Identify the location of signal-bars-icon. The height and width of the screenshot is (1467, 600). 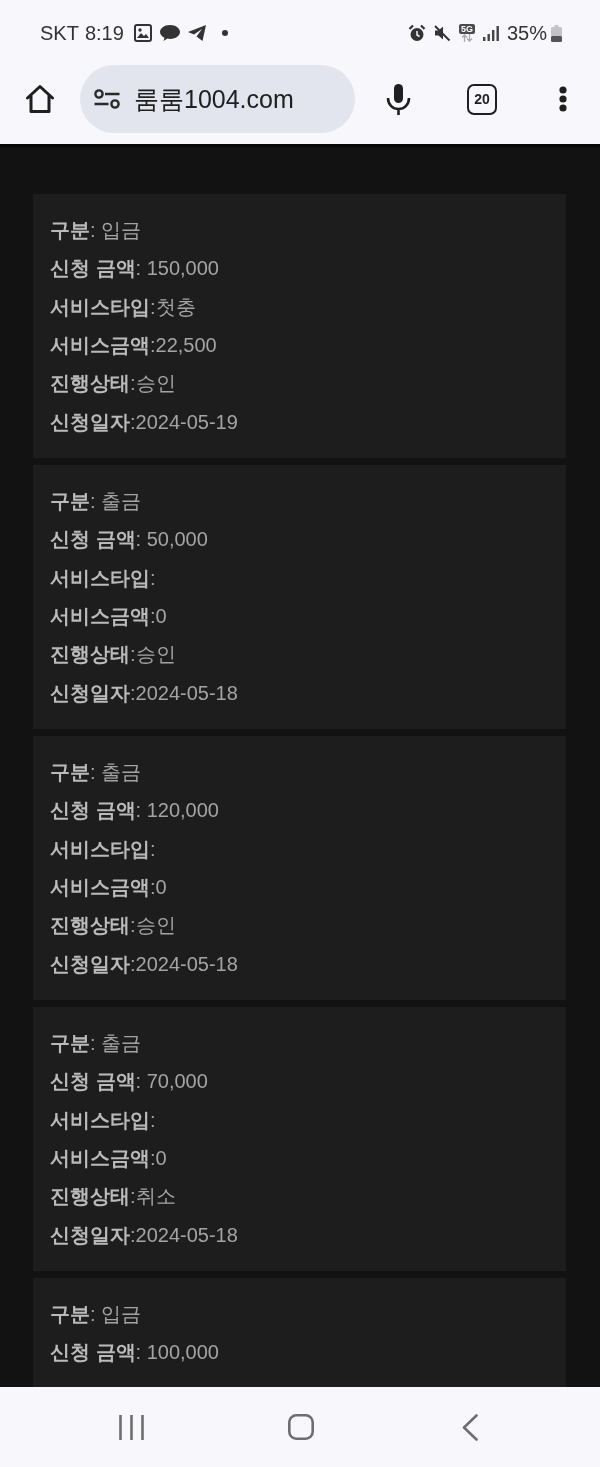
(490, 33).